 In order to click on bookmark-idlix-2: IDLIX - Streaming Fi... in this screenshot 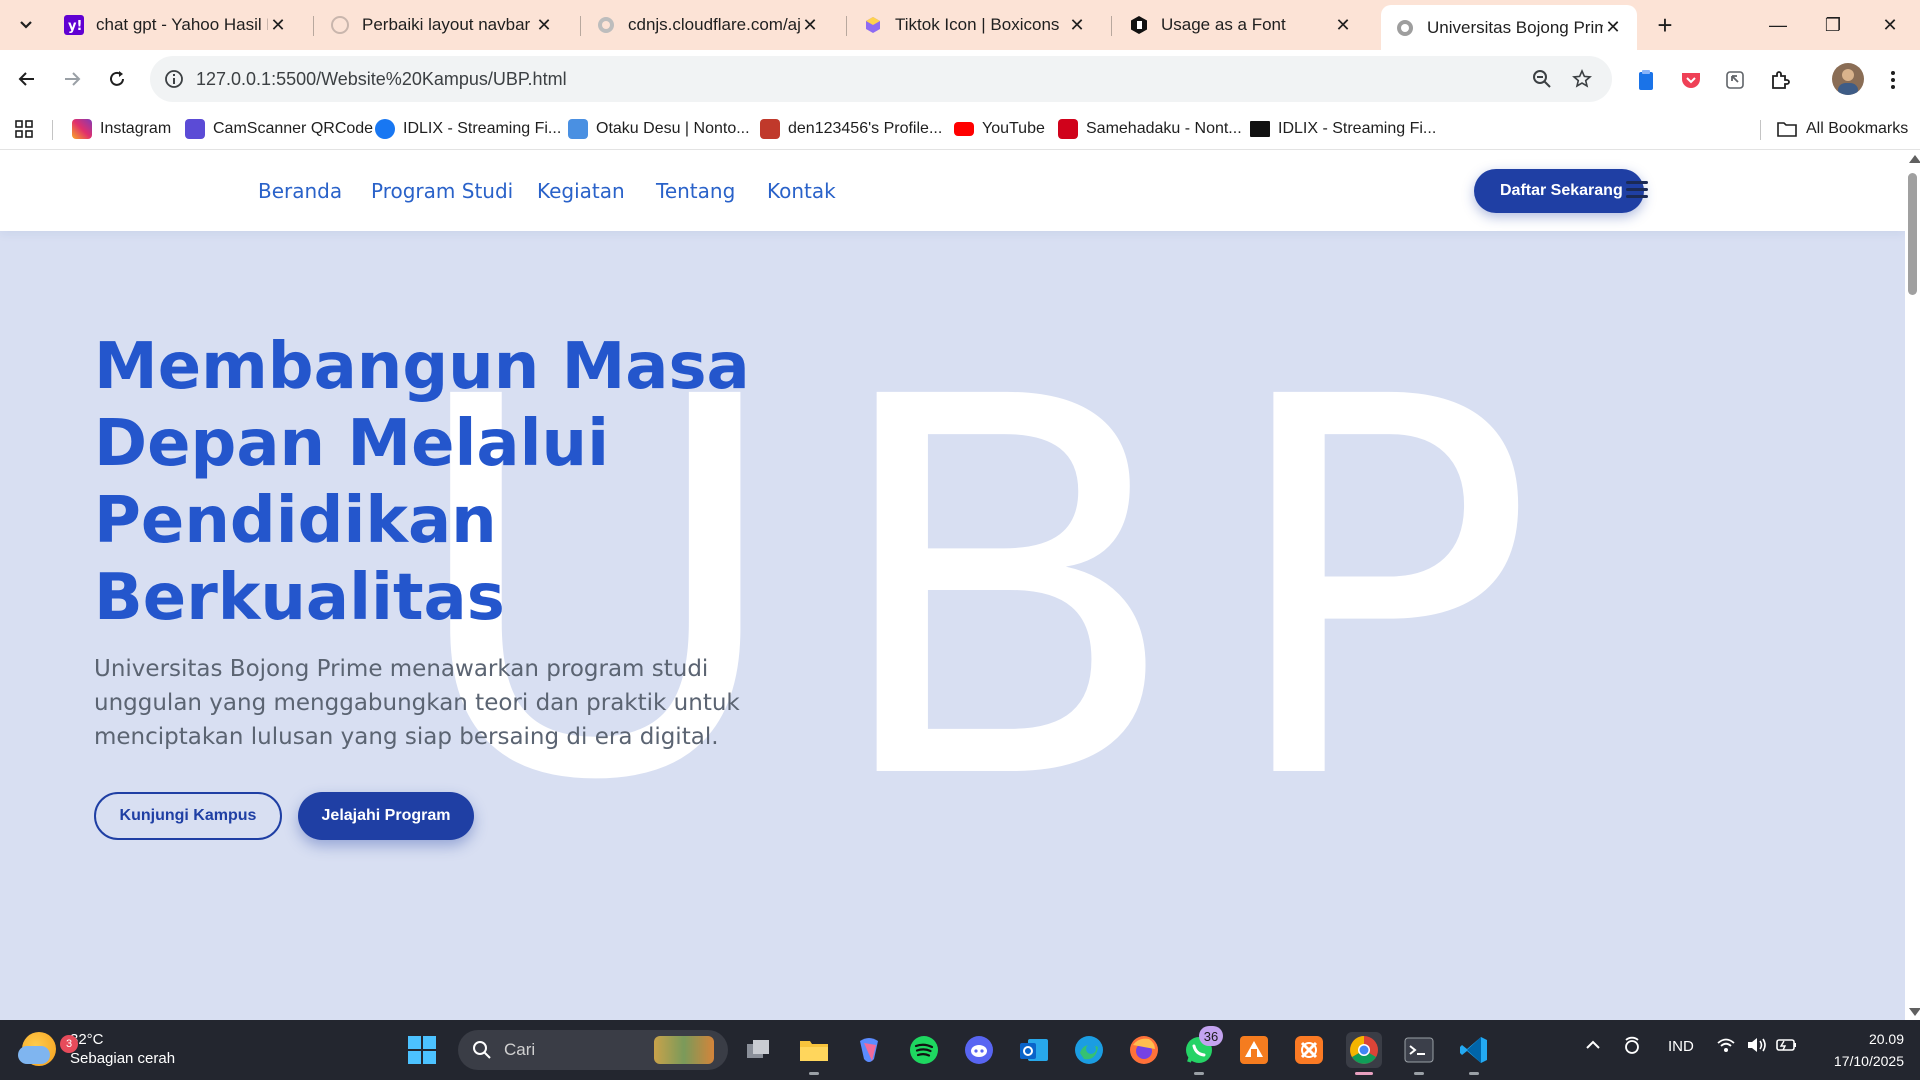, I will do `click(1343, 129)`.